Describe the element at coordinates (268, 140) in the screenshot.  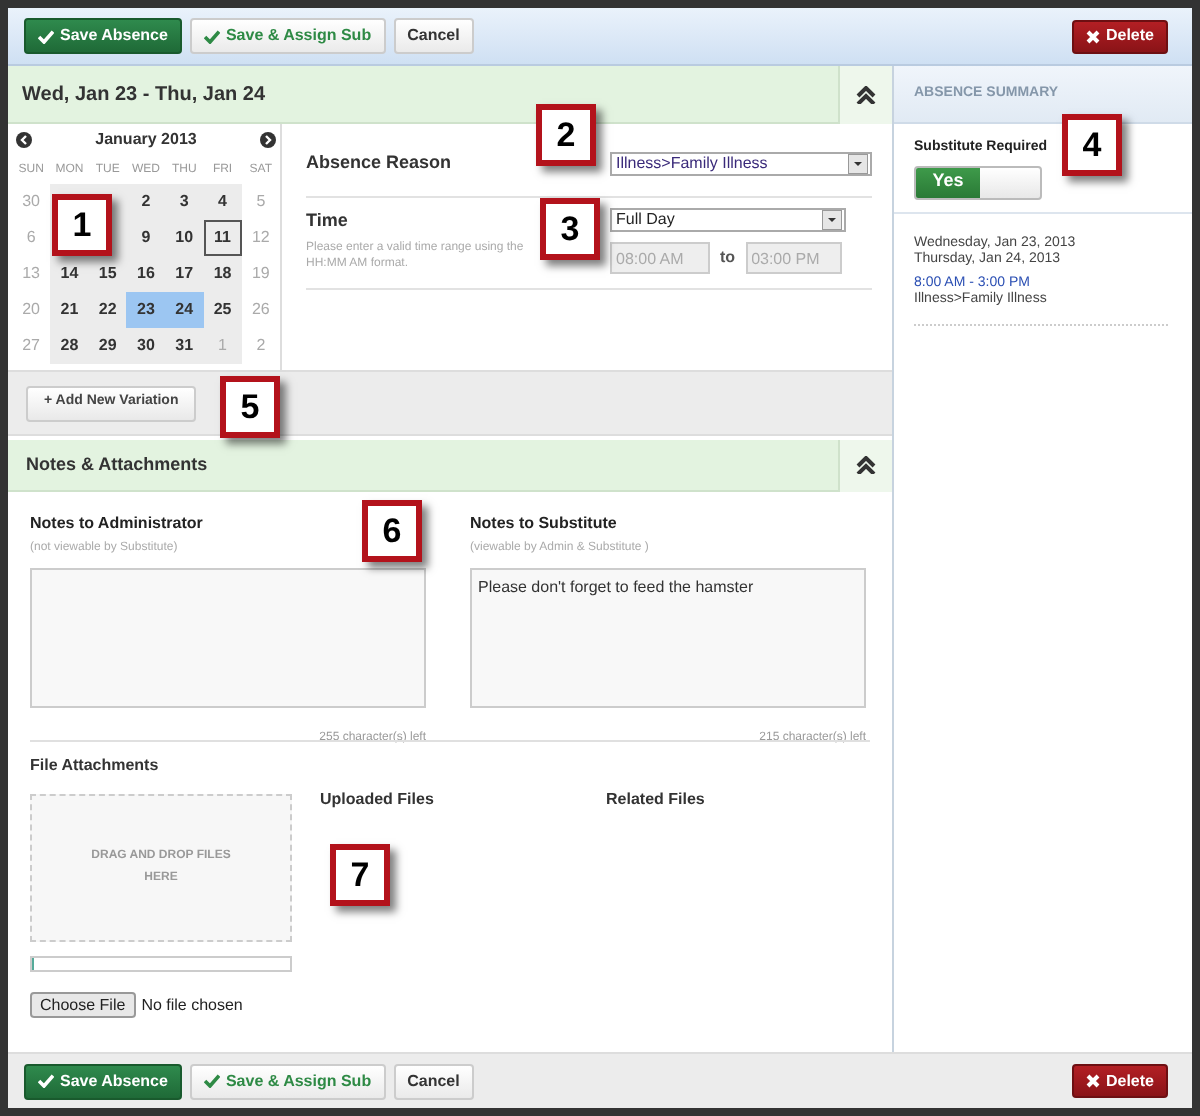
I see `next-icon` at that location.